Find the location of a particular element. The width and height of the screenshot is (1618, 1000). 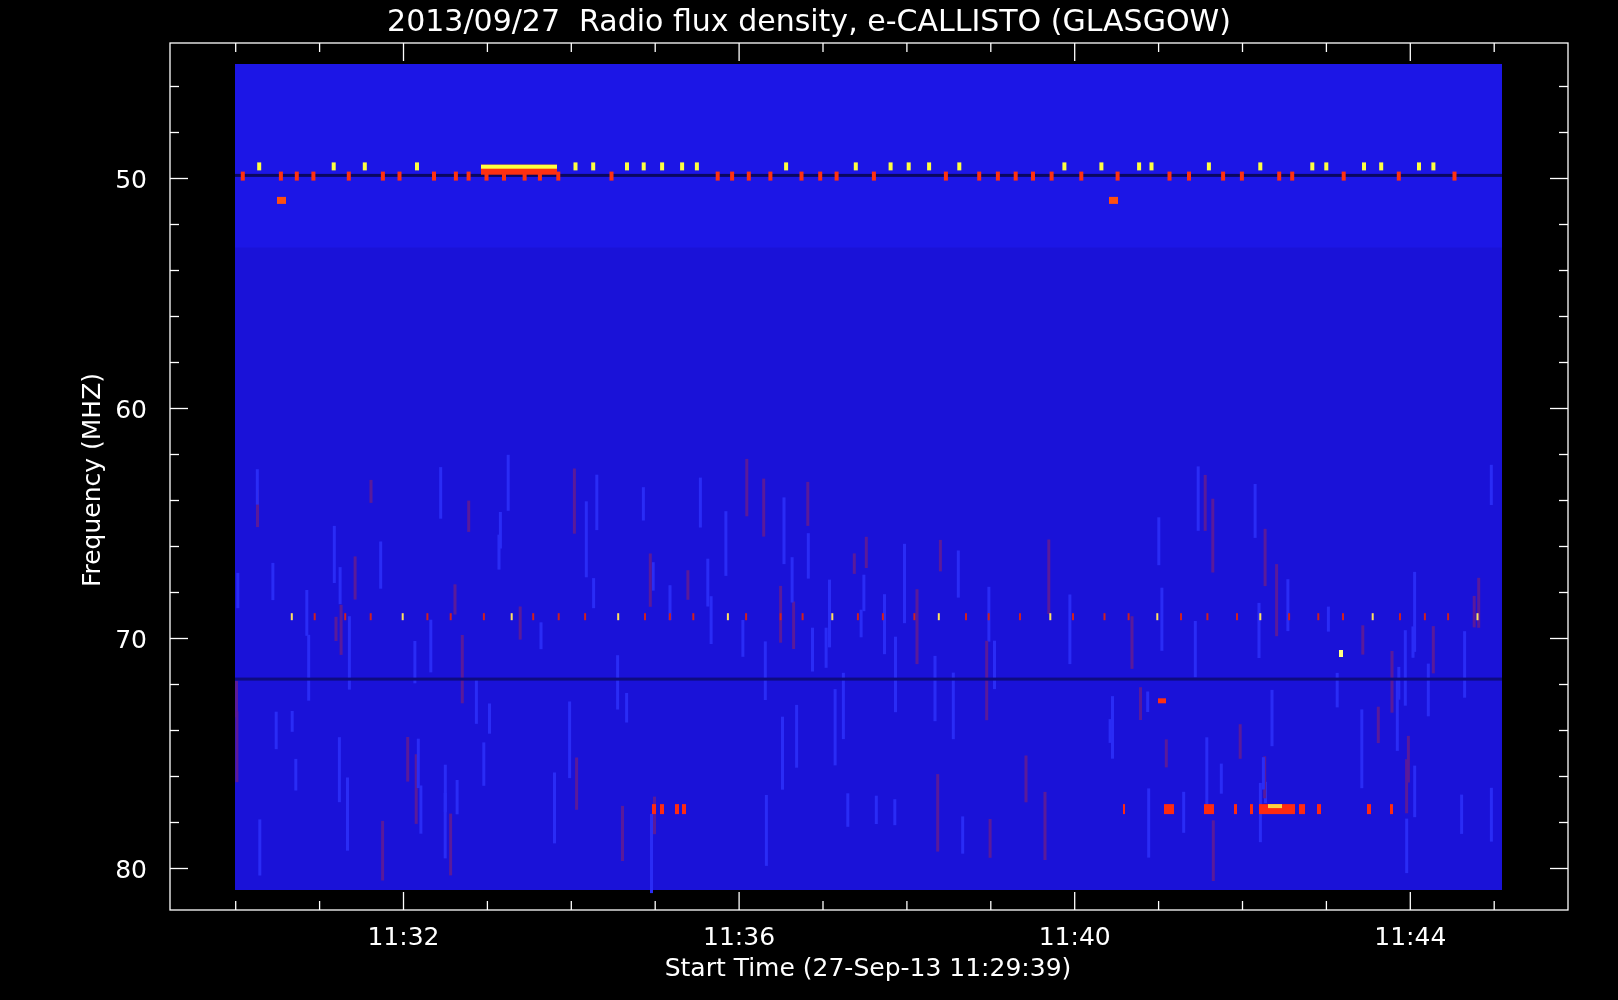

x-tick-label: 11:44 is located at coordinates (1410, 936).